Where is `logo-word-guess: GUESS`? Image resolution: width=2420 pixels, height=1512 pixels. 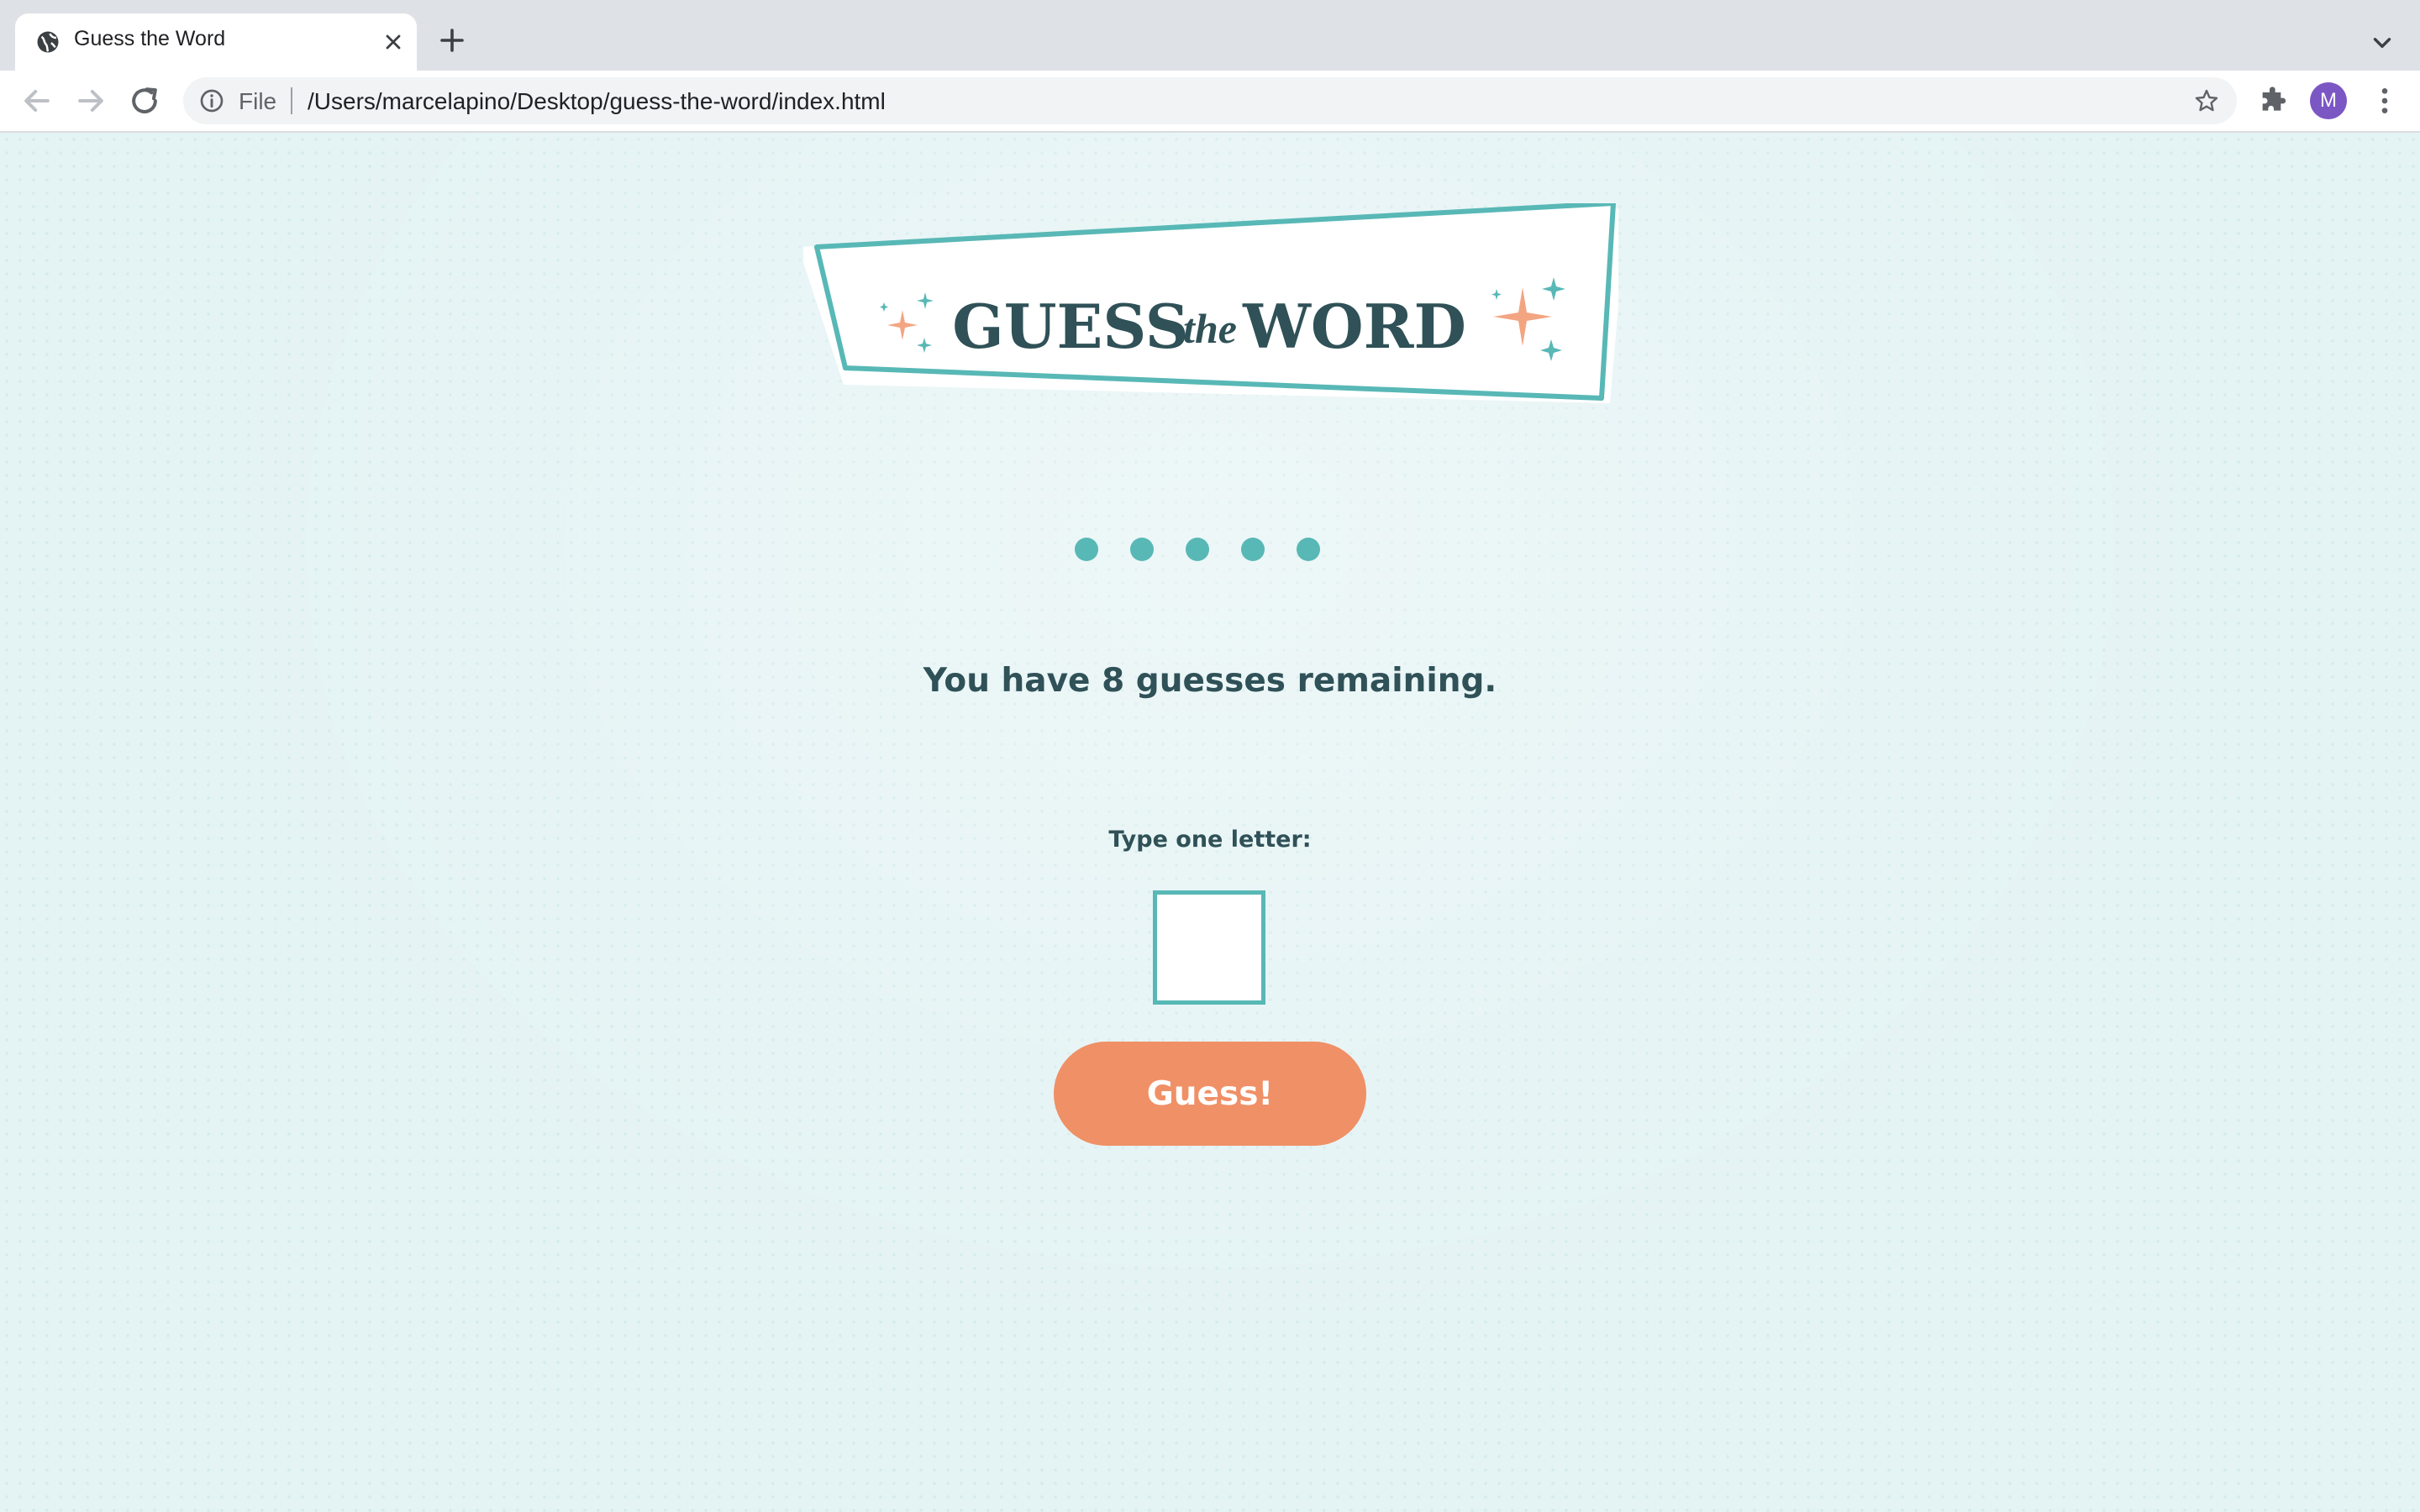
logo-word-guess: GUESS is located at coordinates (1071, 326).